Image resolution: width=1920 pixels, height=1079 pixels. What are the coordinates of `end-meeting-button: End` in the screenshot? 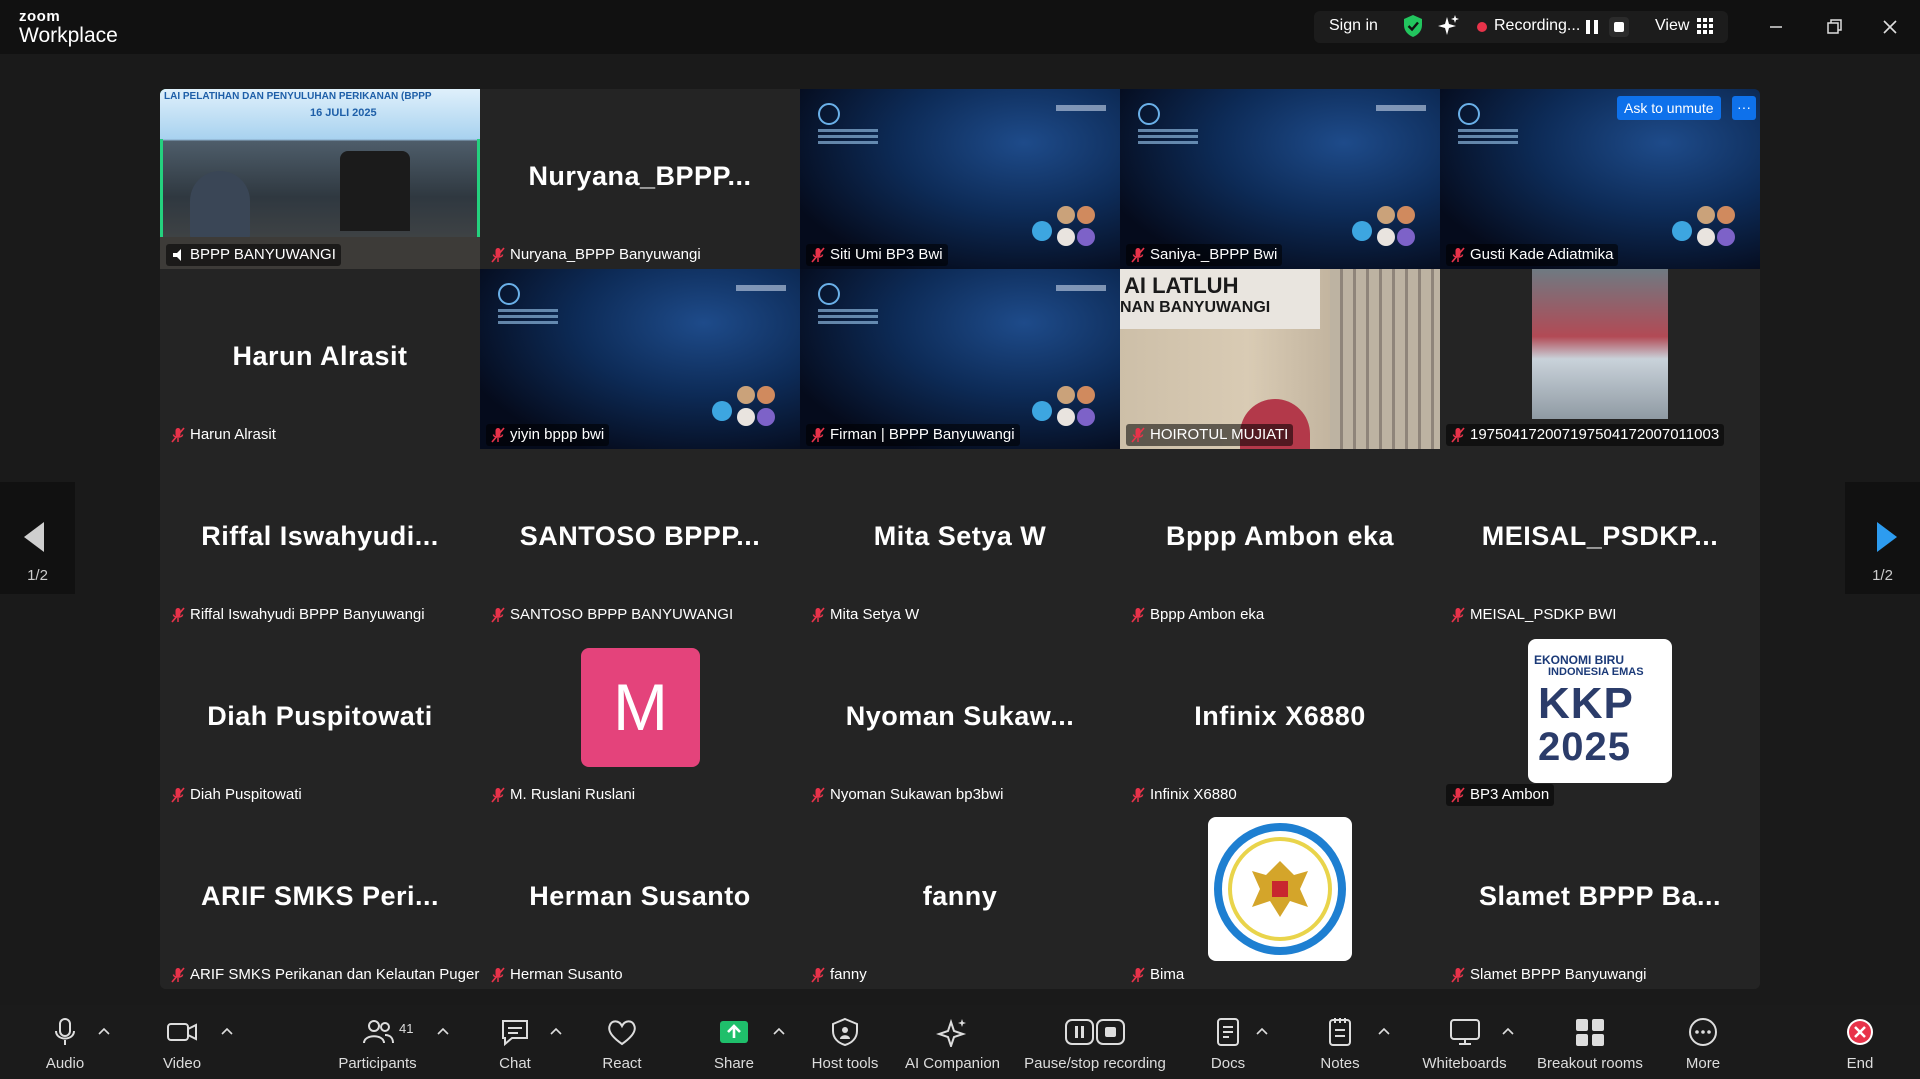 It's located at (1860, 1042).